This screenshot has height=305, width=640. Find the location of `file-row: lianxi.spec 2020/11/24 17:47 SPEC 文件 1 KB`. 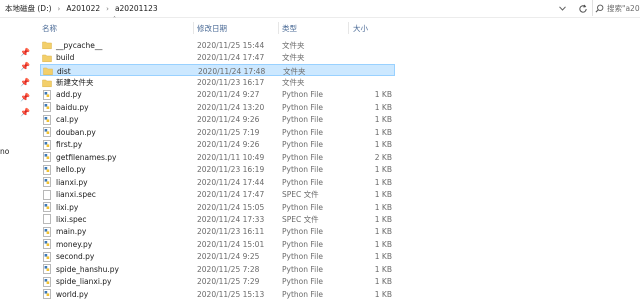

file-row: lianxi.spec 2020/11/24 17:47 SPEC 文件 1 KB is located at coordinates (217, 194).